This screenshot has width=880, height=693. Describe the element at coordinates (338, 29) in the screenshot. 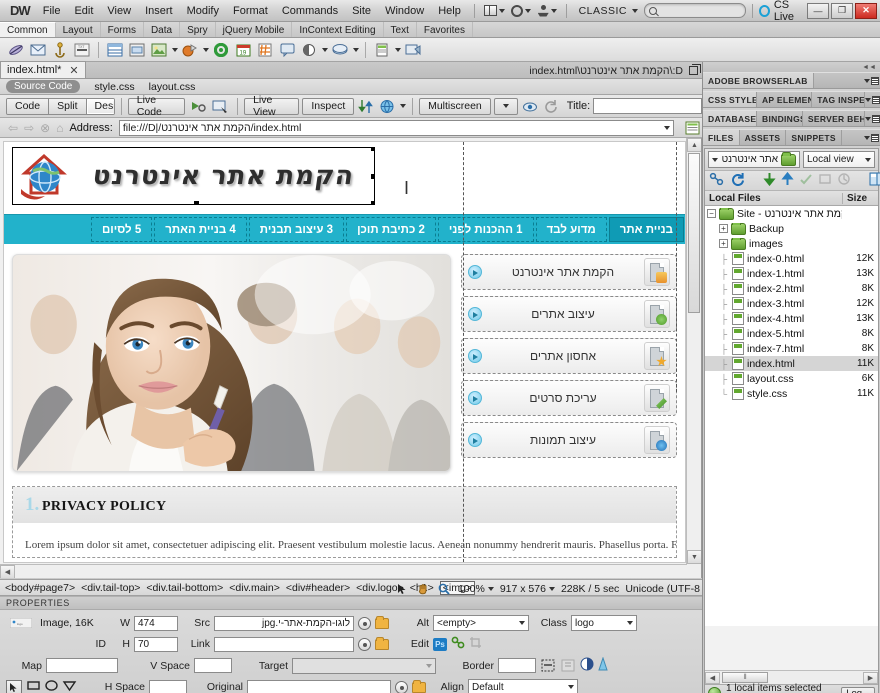

I see `insert-tab-incontext-editing: InContext Editing` at that location.